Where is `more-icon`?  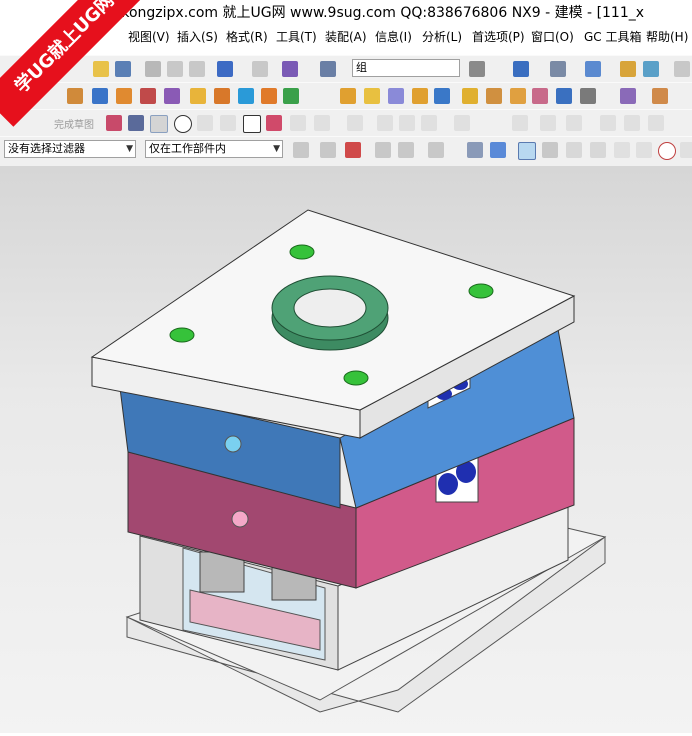
more-icon is located at coordinates (682, 69).